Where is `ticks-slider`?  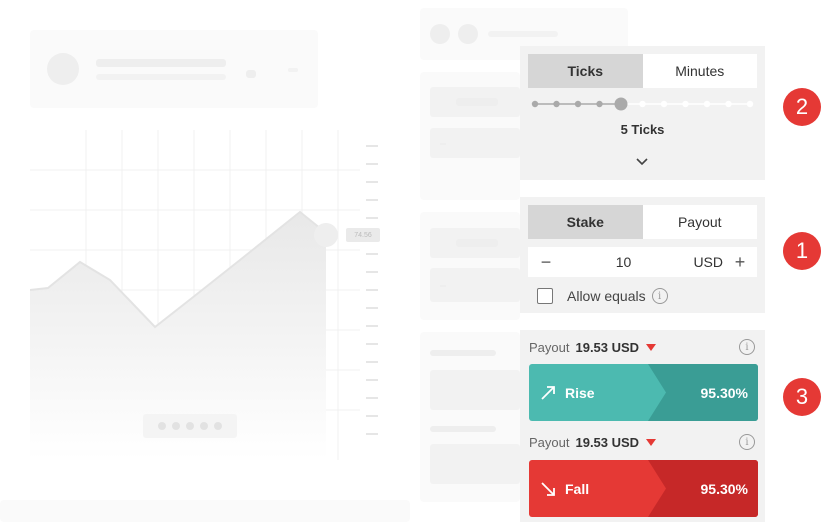 ticks-slider is located at coordinates (642, 104).